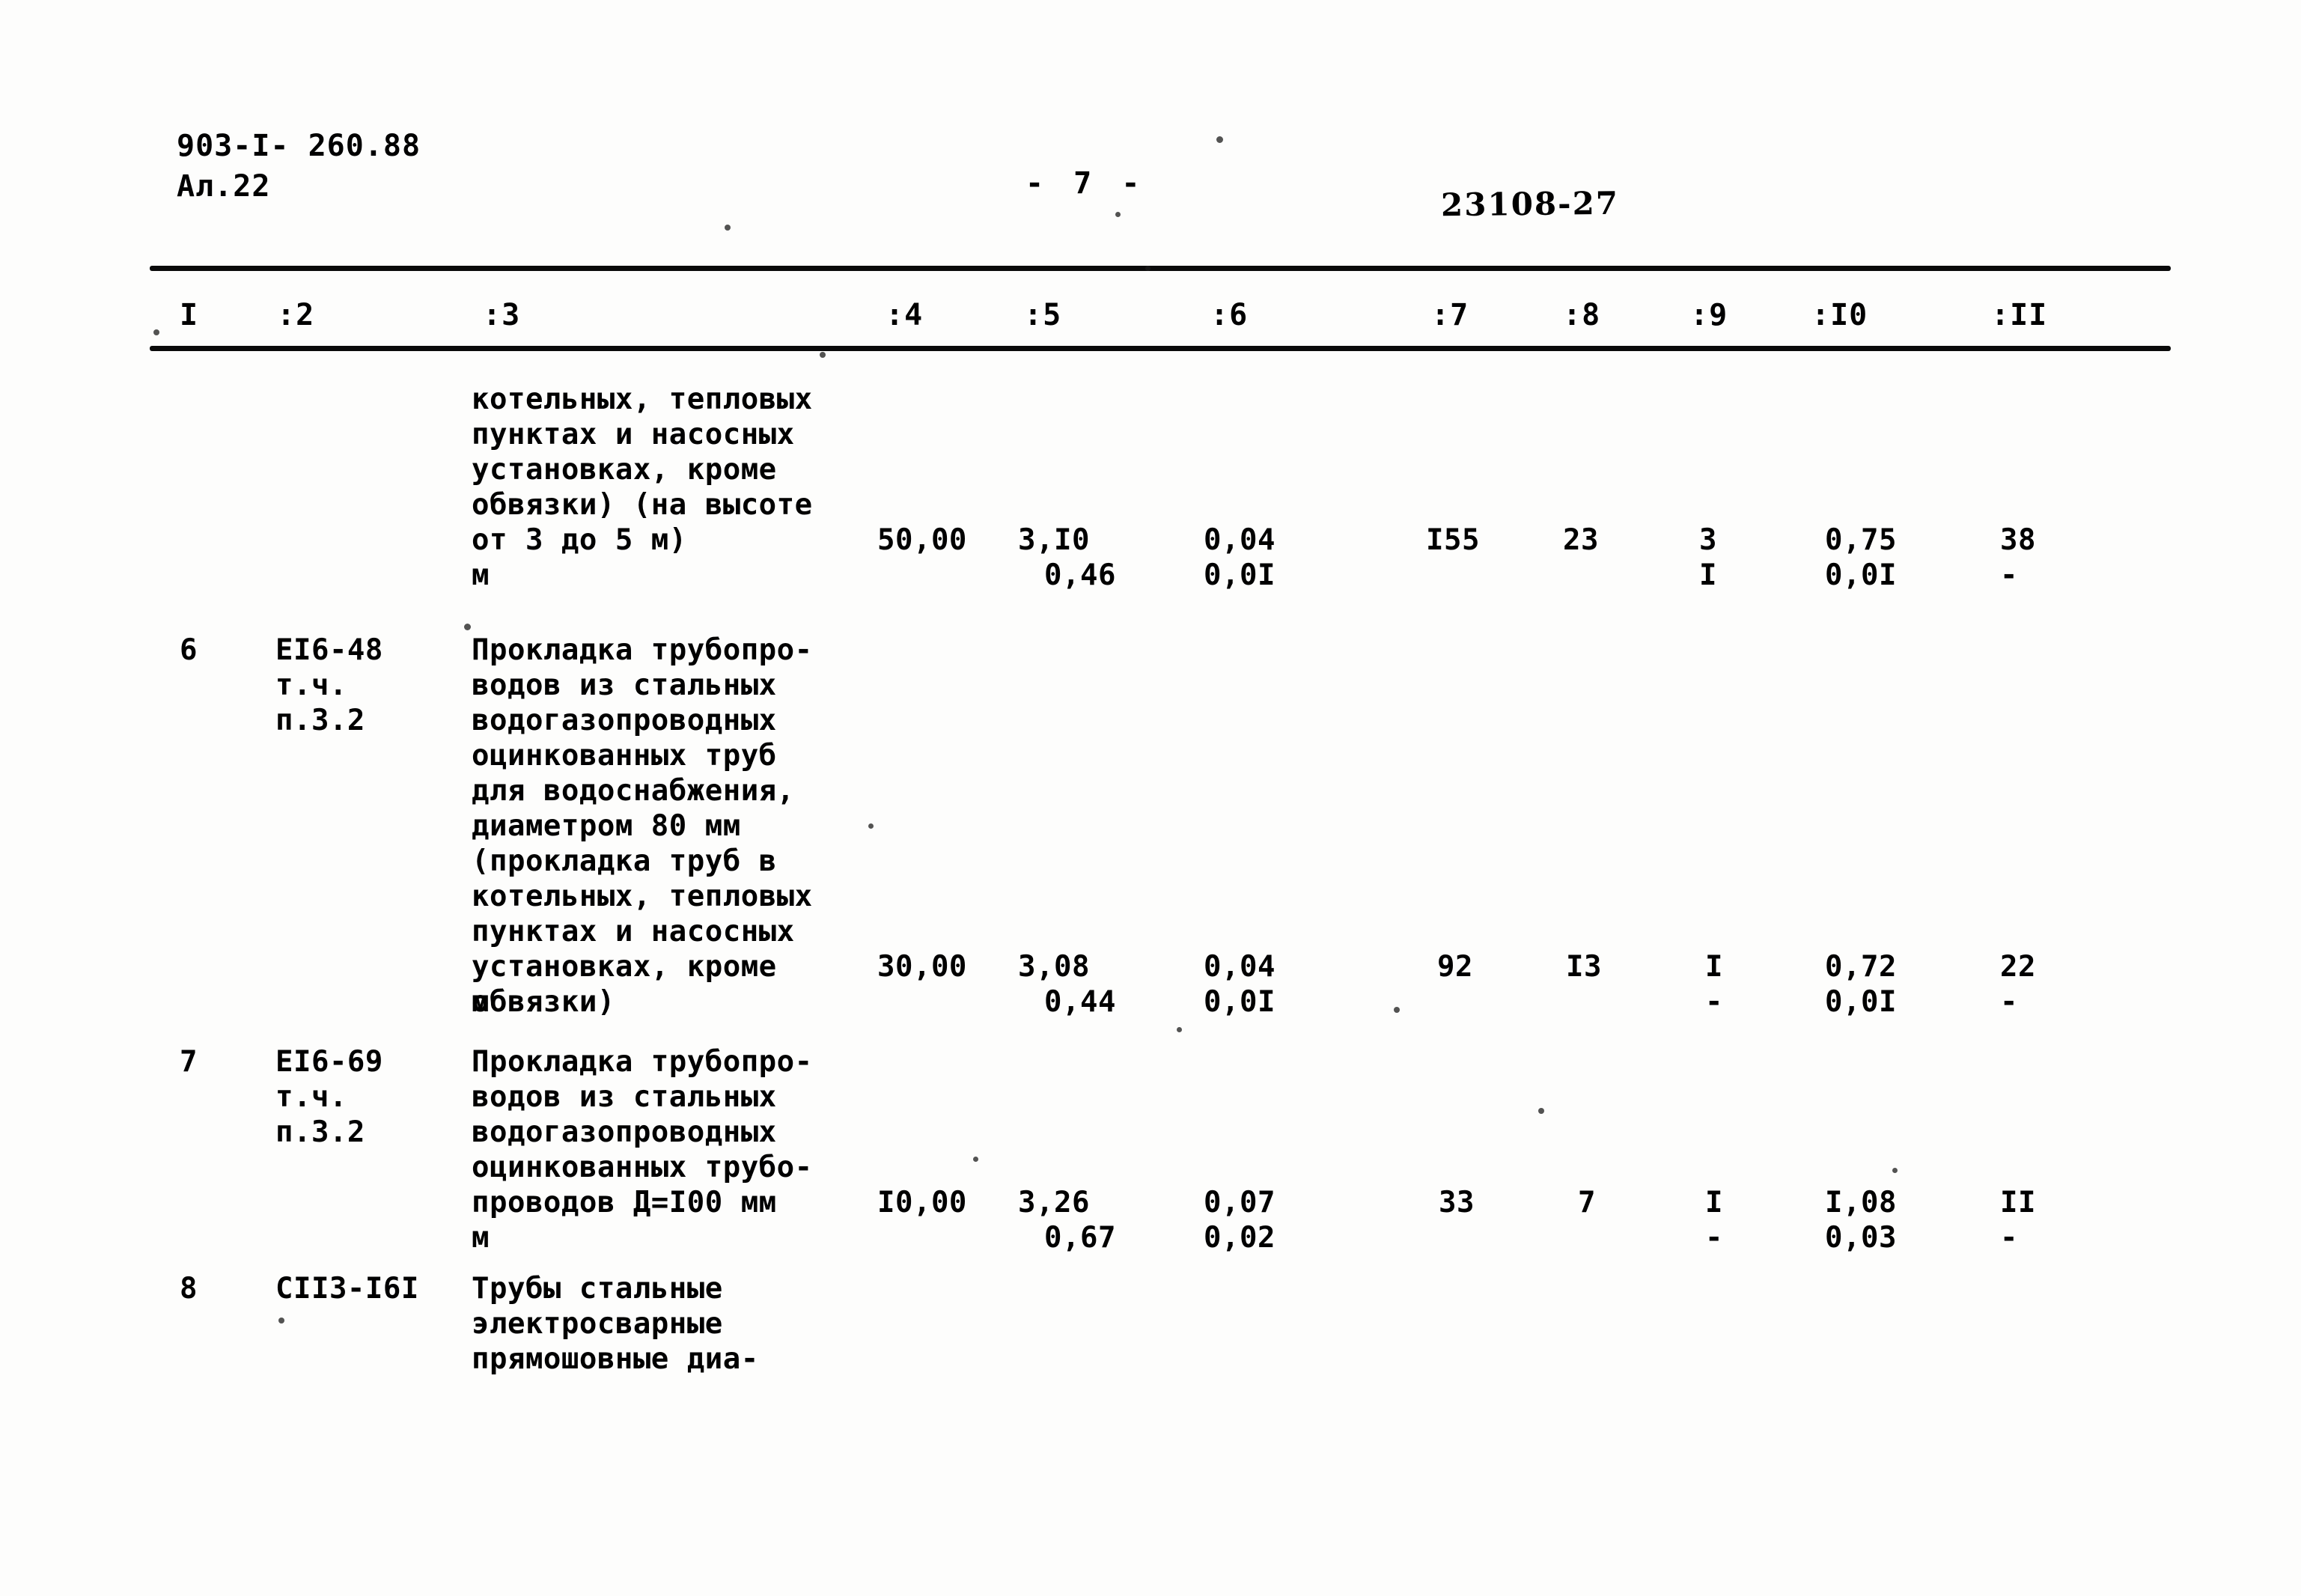 Image resolution: width=2301 pixels, height=1596 pixels. What do you see at coordinates (1861, 1238) in the screenshot?
I see `cell-c10-bot: 0,03` at bounding box center [1861, 1238].